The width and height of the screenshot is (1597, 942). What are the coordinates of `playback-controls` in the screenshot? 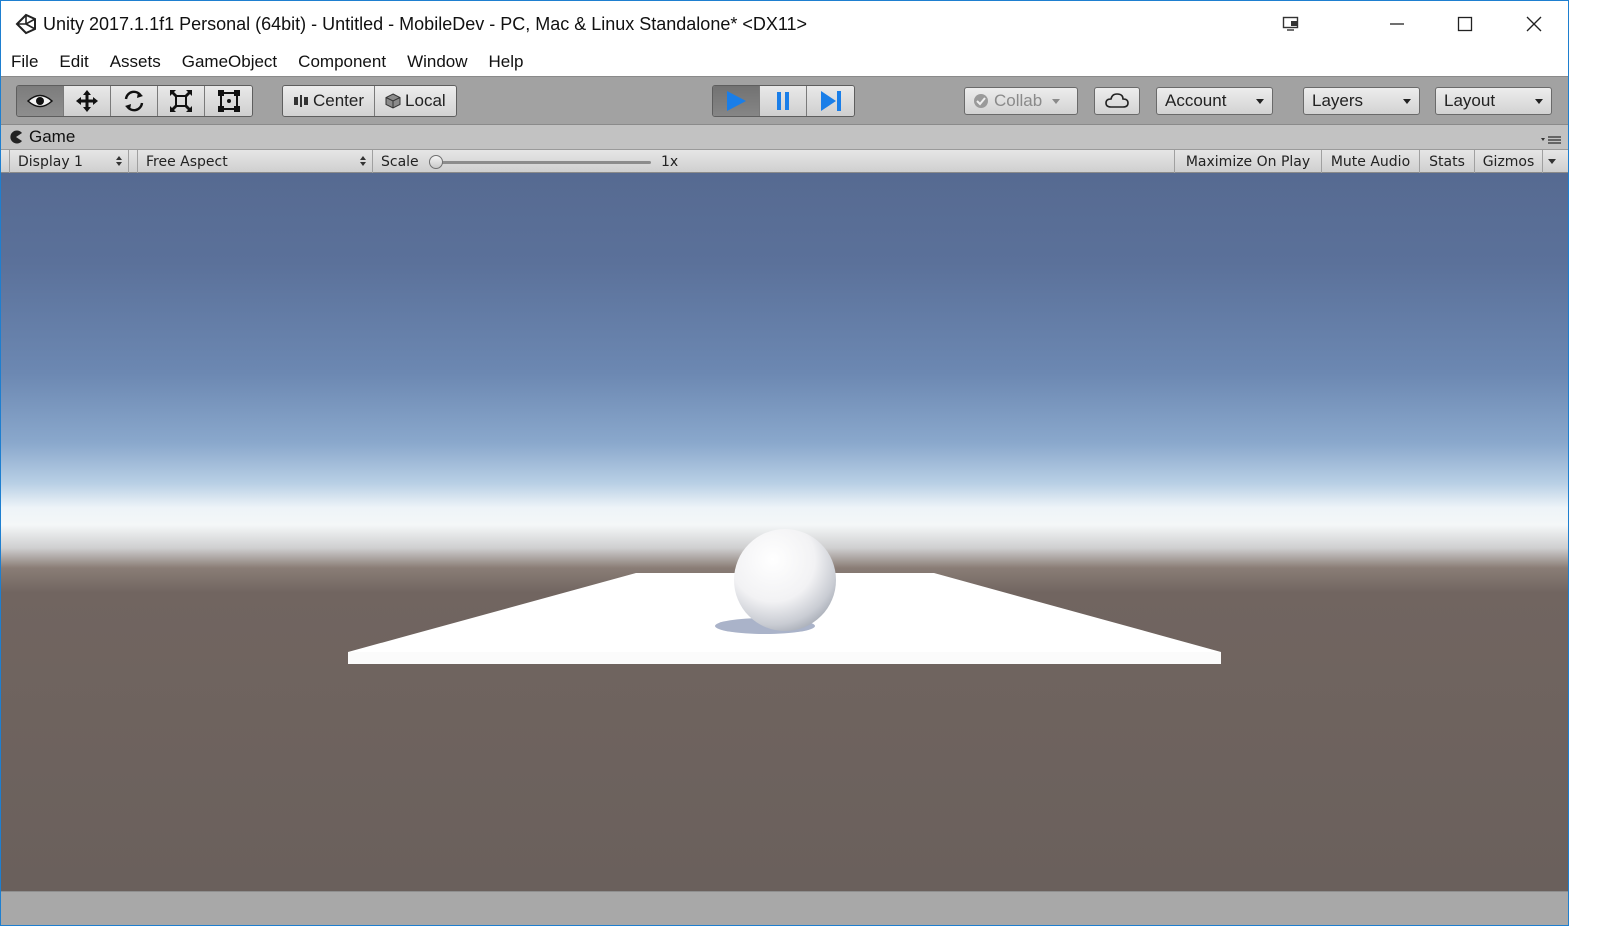 It's located at (783, 101).